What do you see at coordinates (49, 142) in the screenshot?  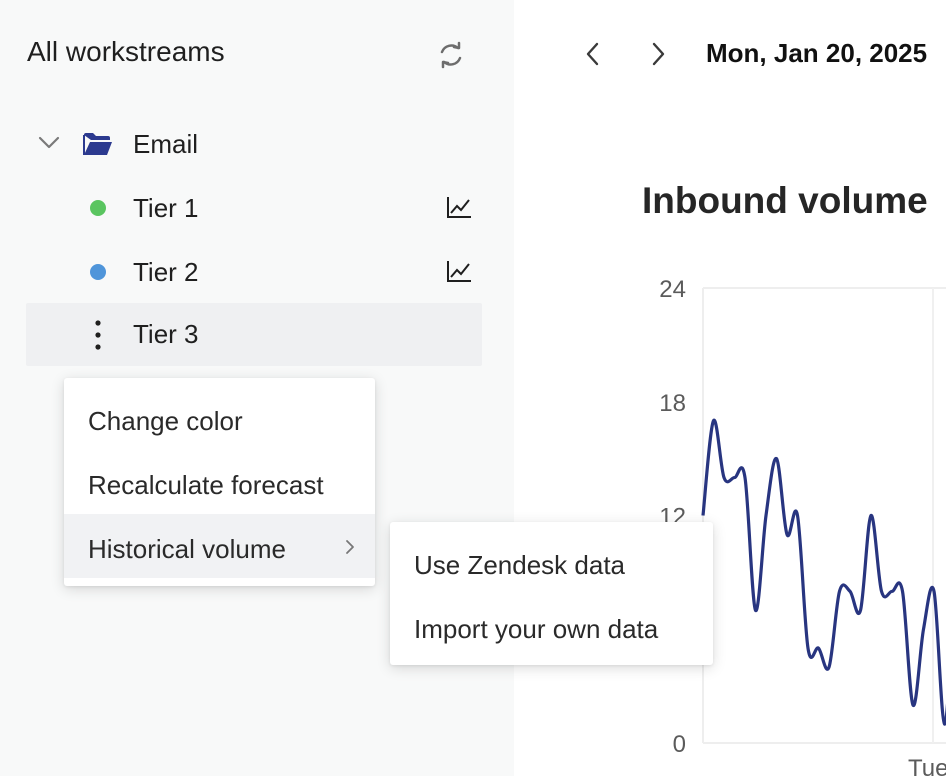 I see `chevron-down-icon` at bounding box center [49, 142].